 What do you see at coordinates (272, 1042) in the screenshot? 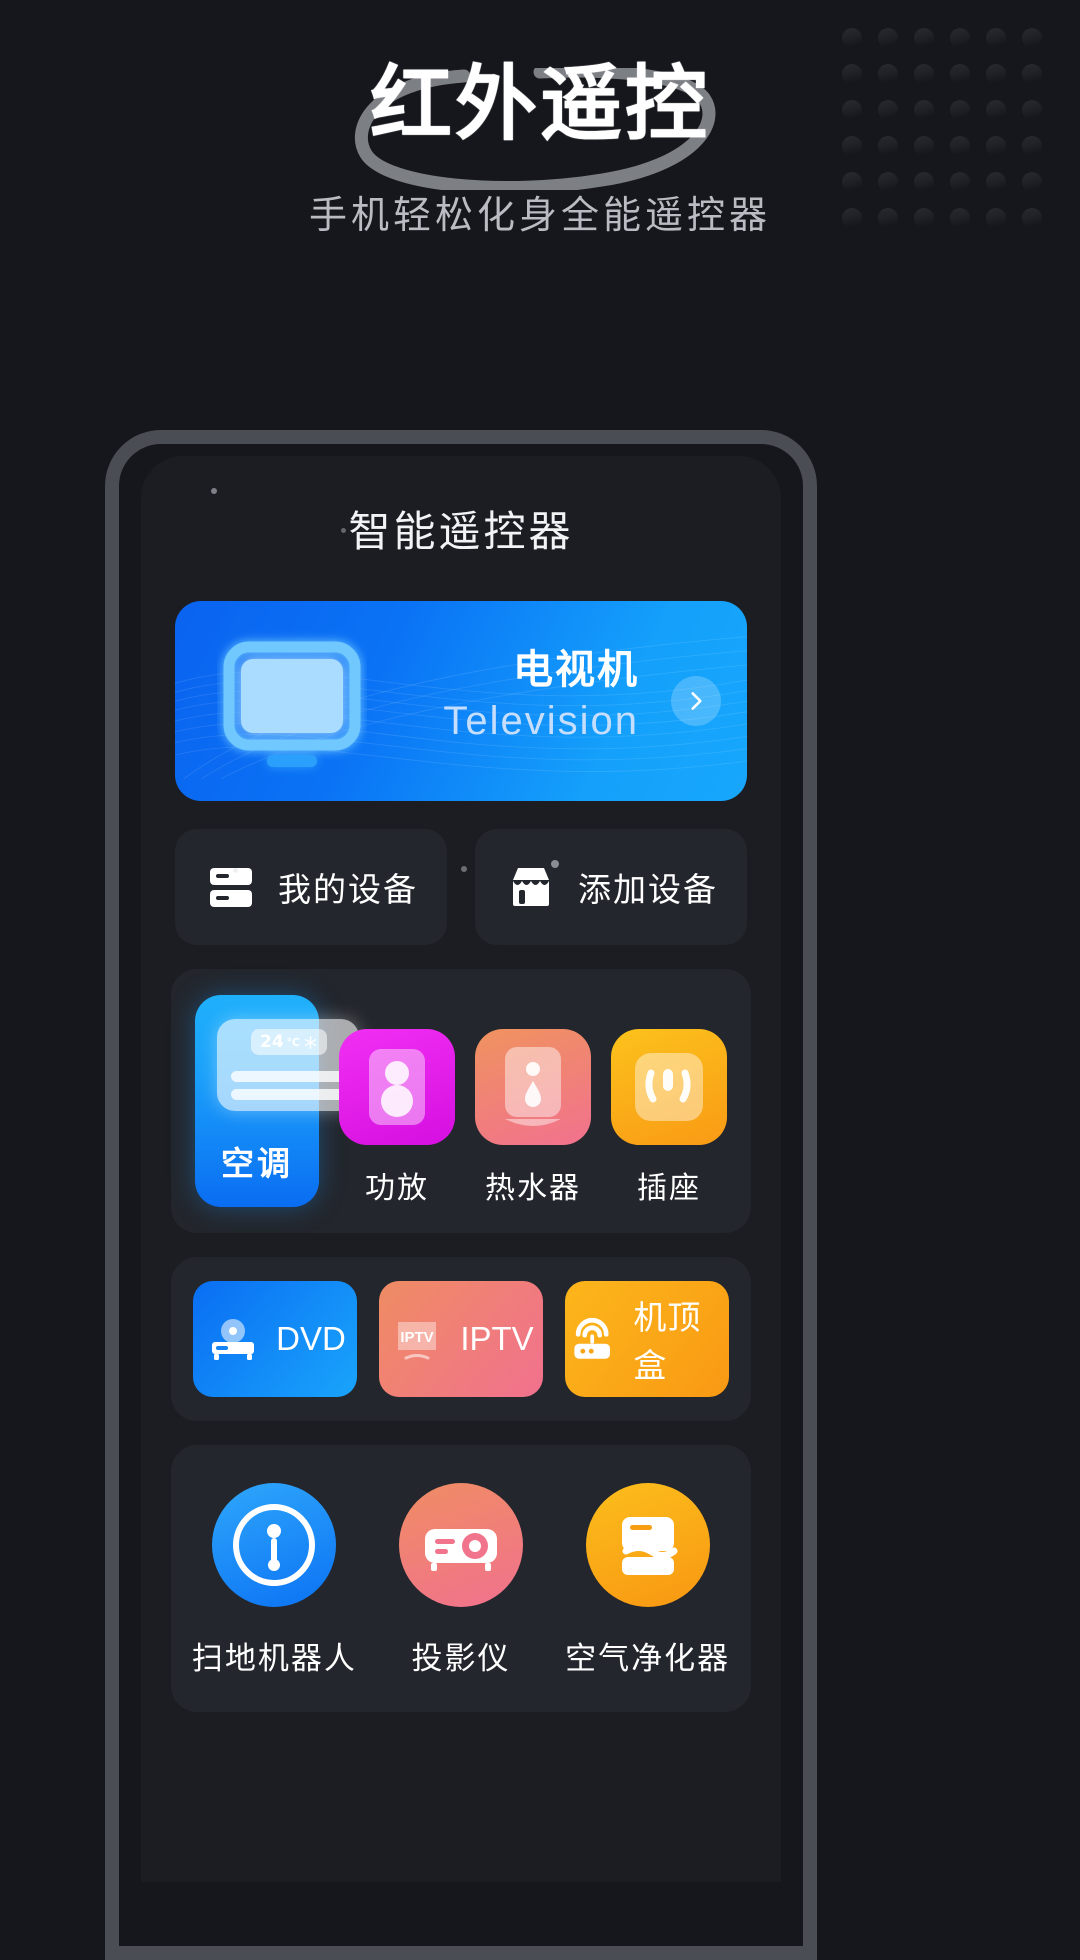
I see `temp-value: 24` at bounding box center [272, 1042].